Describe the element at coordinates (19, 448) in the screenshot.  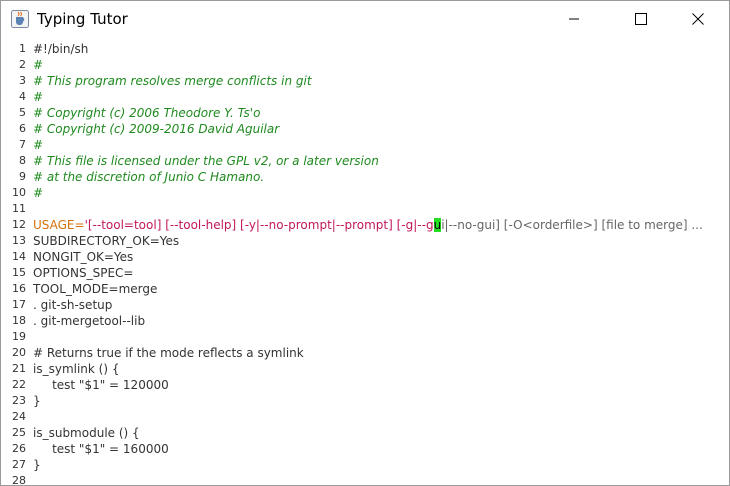
I see `line-number: 26` at that location.